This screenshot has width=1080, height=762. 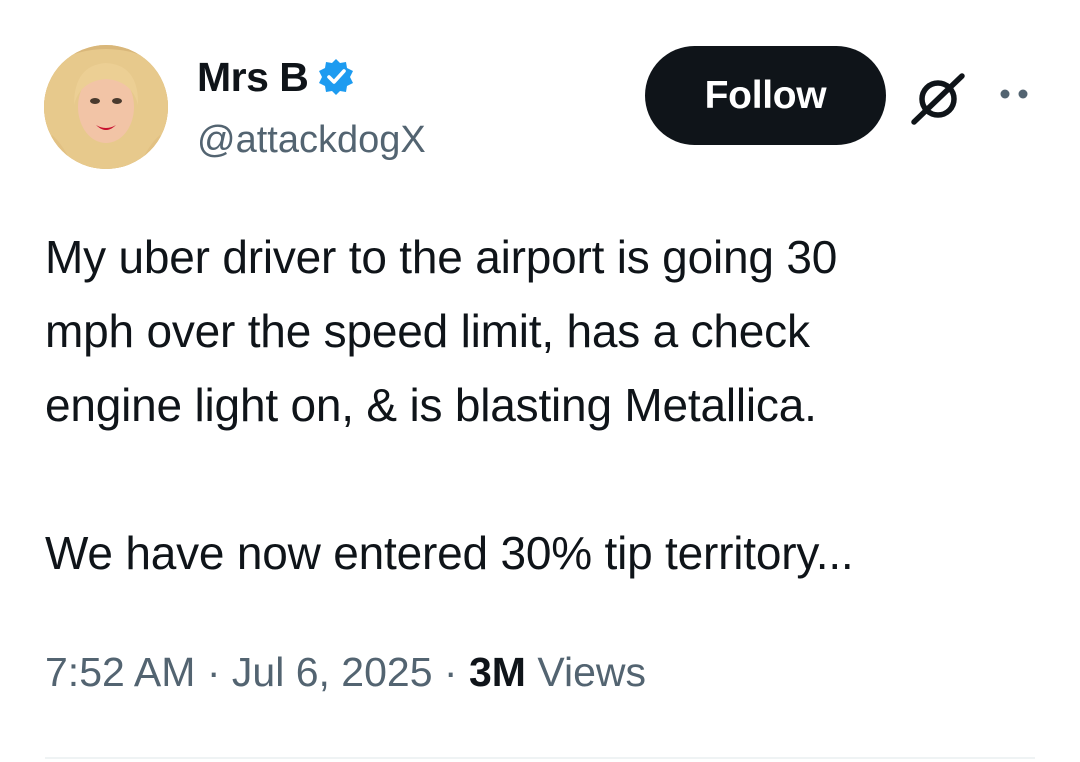 I want to click on display-name: Mrs B, so click(x=276, y=77).